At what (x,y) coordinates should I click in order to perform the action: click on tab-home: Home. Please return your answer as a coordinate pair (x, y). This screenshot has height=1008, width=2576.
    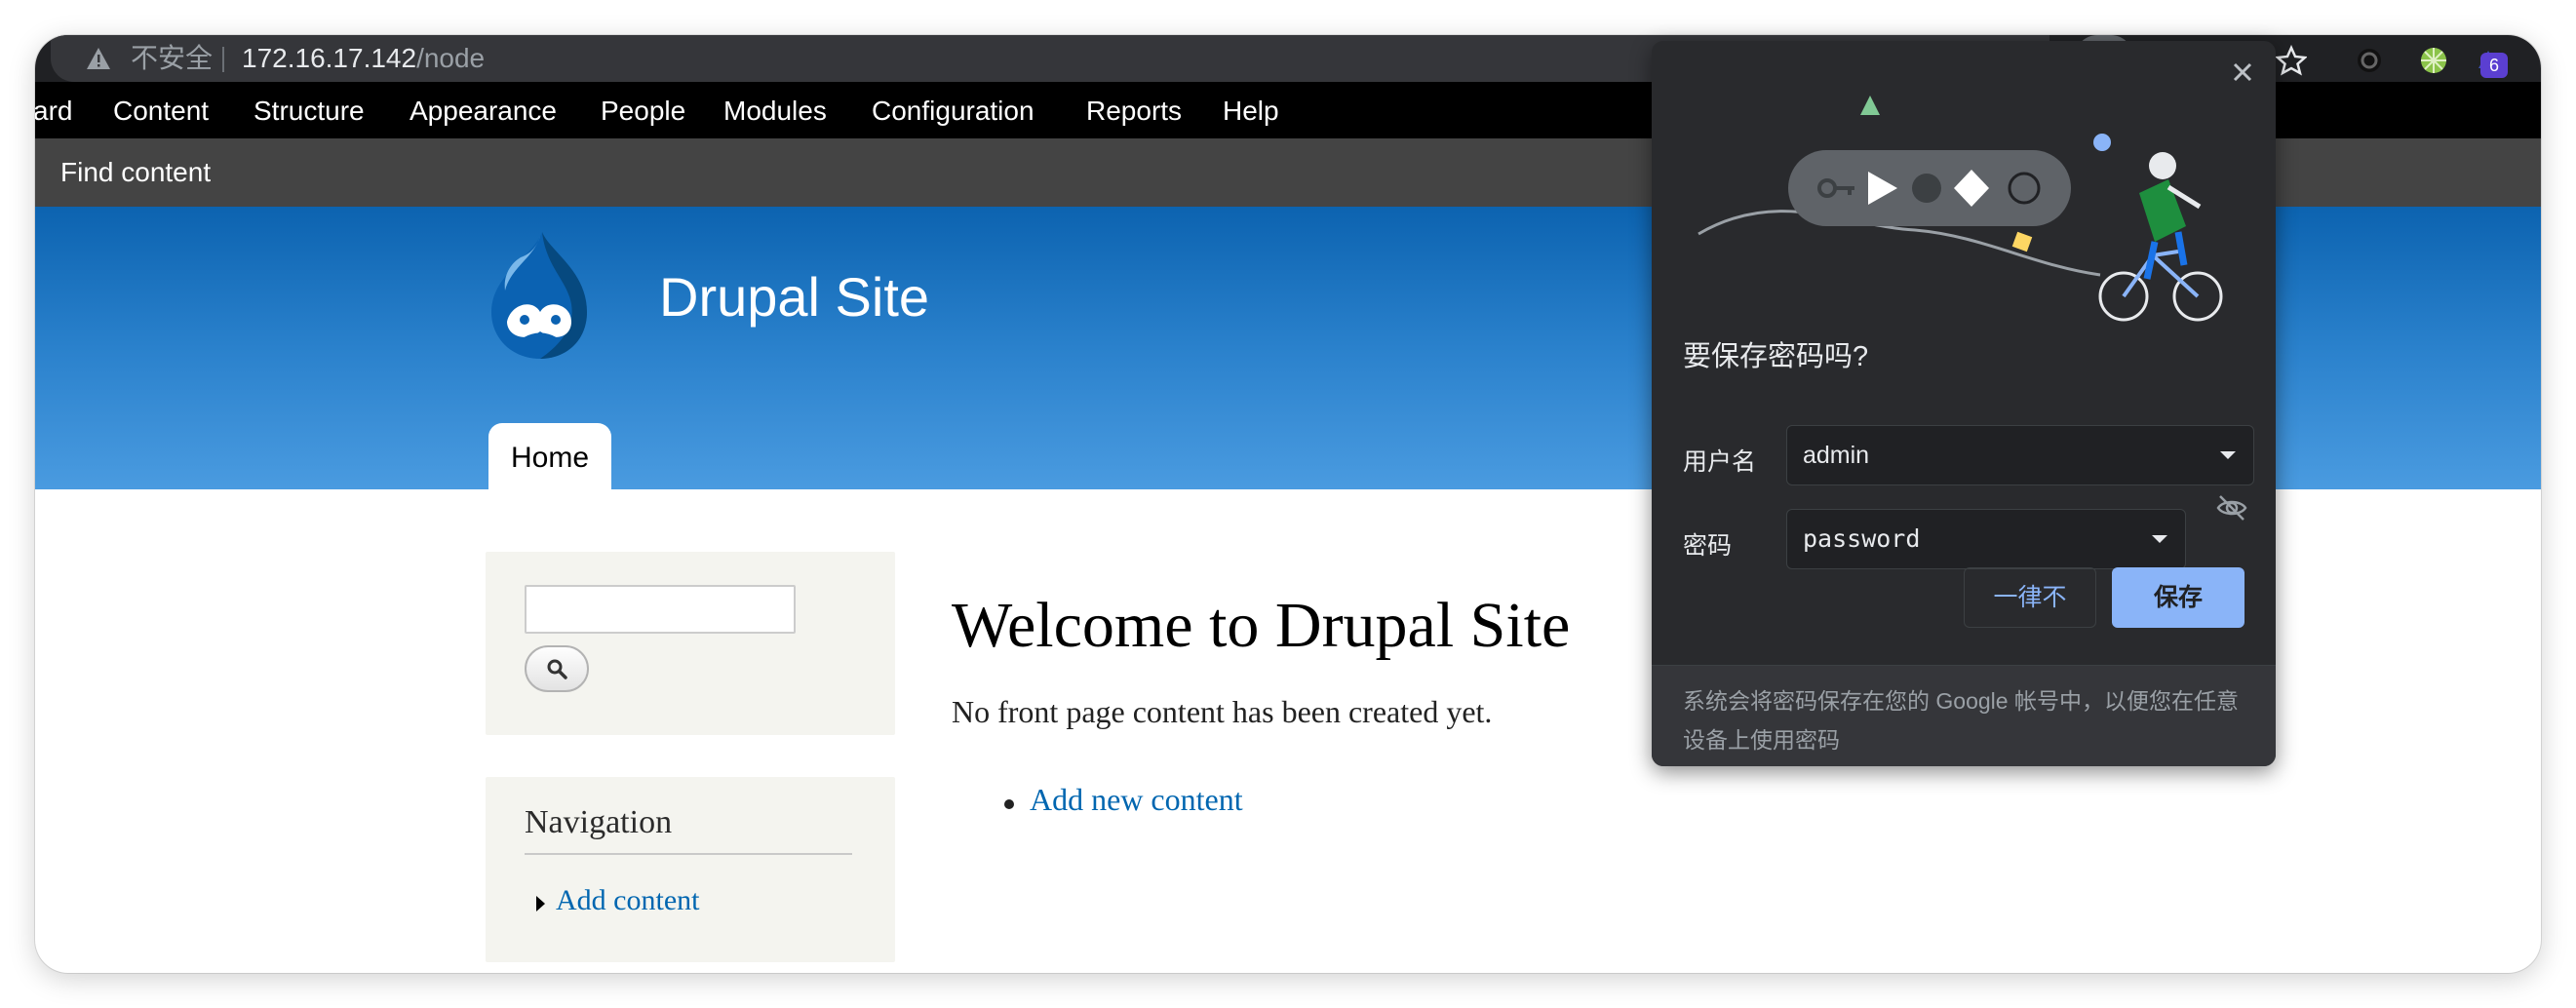
    Looking at the image, I should click on (549, 457).